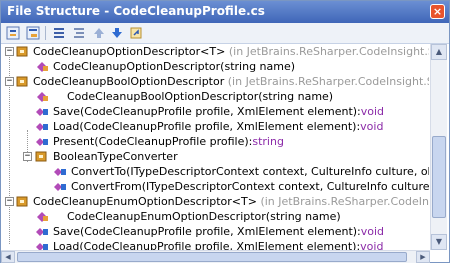 This screenshot has width=450, height=263. I want to click on scroll-left-button: ◀, so click(8, 257).